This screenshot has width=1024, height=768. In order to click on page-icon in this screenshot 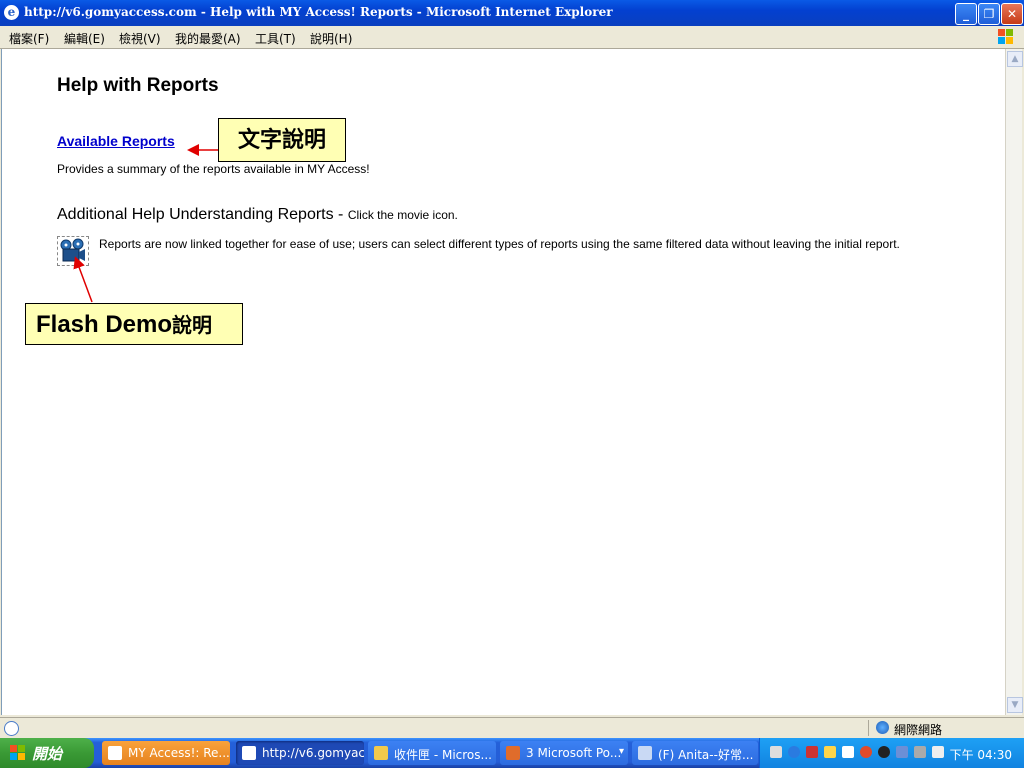, I will do `click(11, 728)`.